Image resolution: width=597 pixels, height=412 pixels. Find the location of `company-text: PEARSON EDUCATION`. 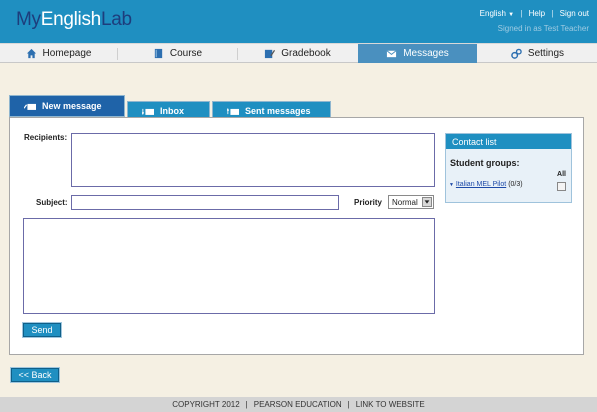

company-text: PEARSON EDUCATION is located at coordinates (297, 404).